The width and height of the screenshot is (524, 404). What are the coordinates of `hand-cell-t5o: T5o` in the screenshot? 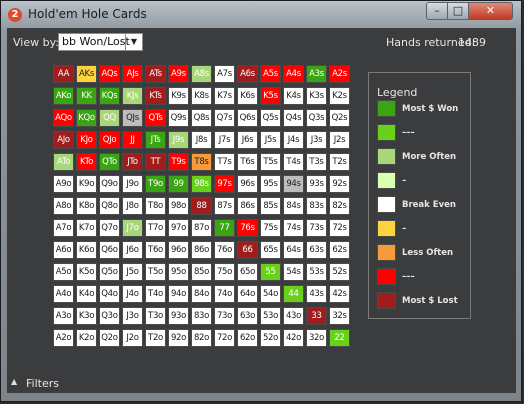 It's located at (155, 272).